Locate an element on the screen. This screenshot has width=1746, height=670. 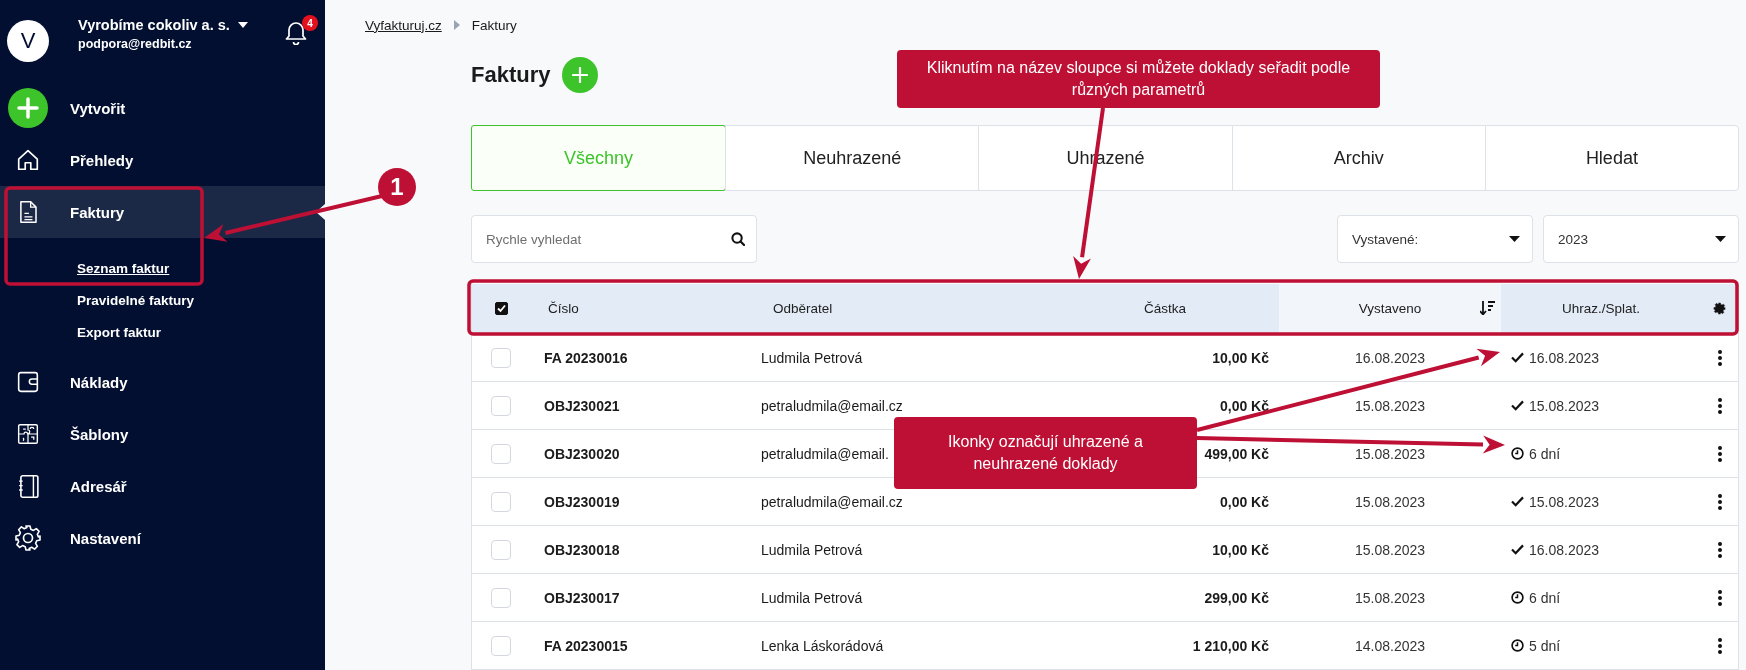
tab: Neuhrazené is located at coordinates (852, 158).